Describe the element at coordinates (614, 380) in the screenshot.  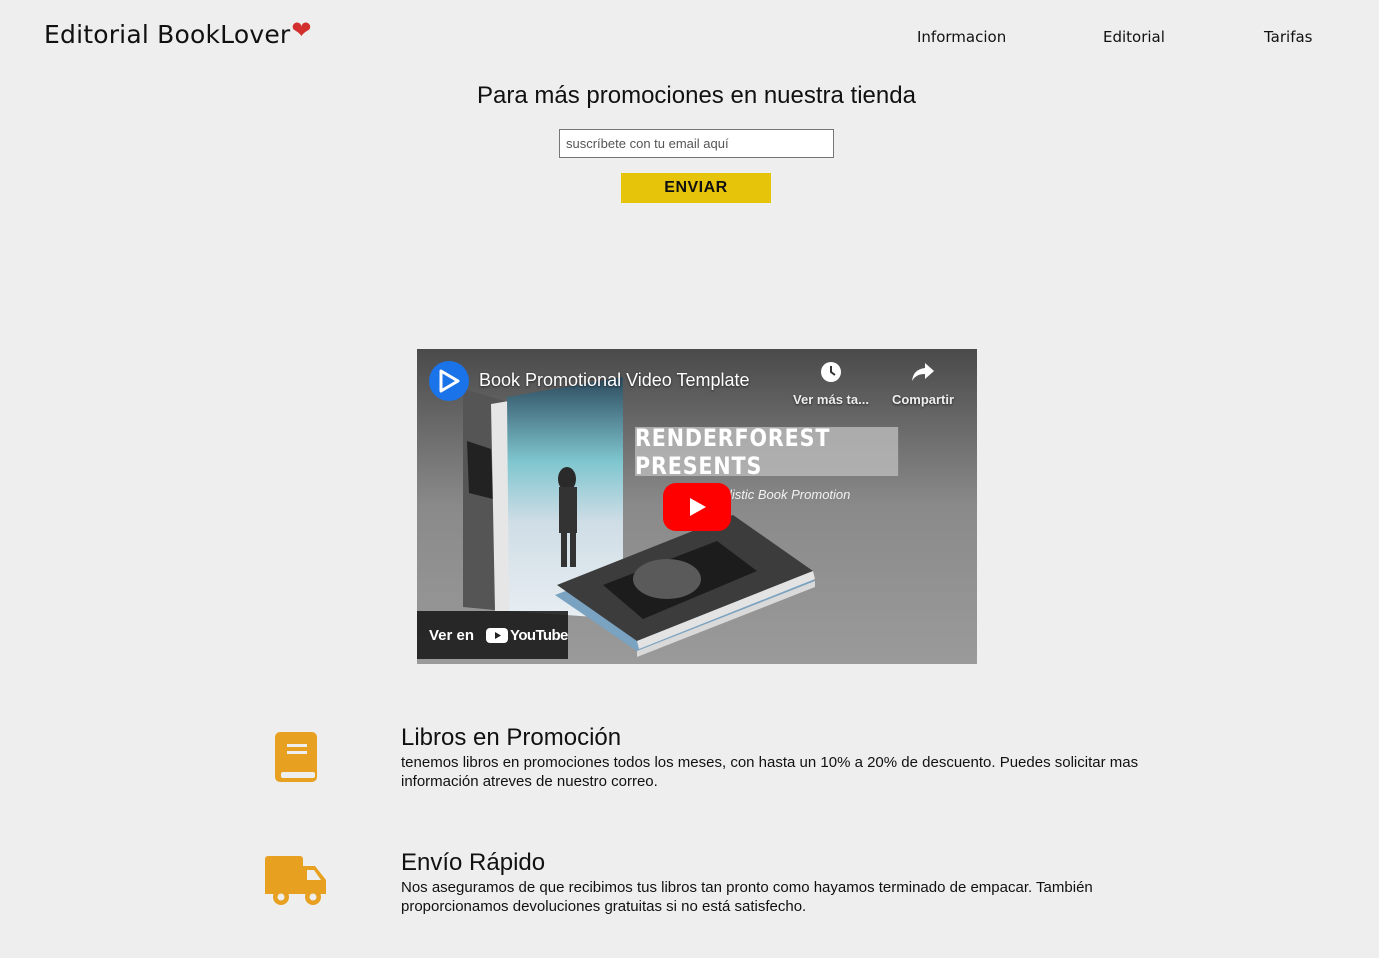
I see `video-title: Book Promotional Video Template` at that location.